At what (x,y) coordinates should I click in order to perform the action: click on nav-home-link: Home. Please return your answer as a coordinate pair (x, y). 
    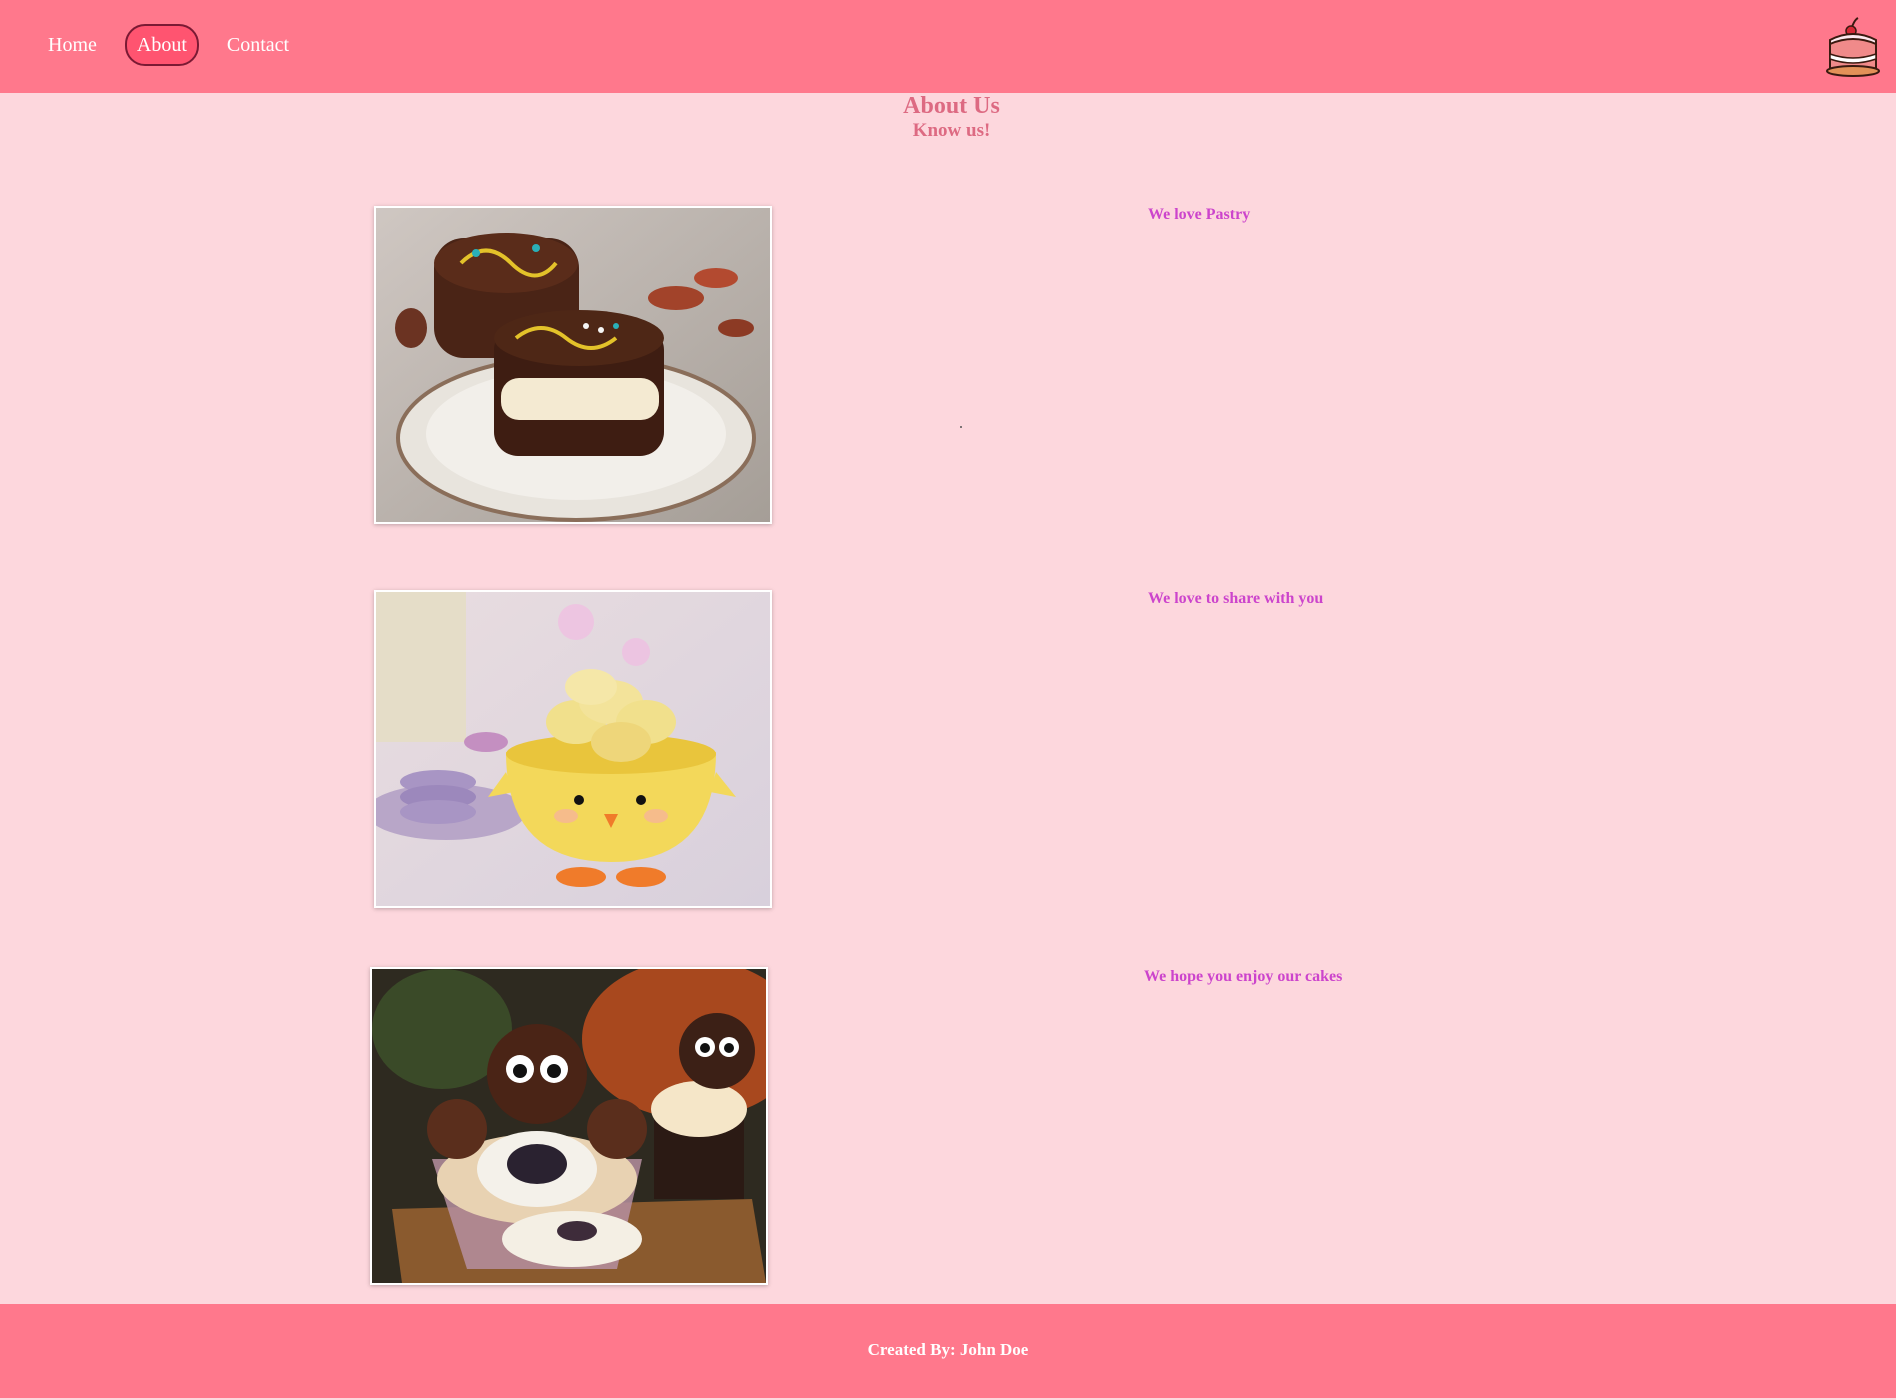
    Looking at the image, I should click on (72, 45).